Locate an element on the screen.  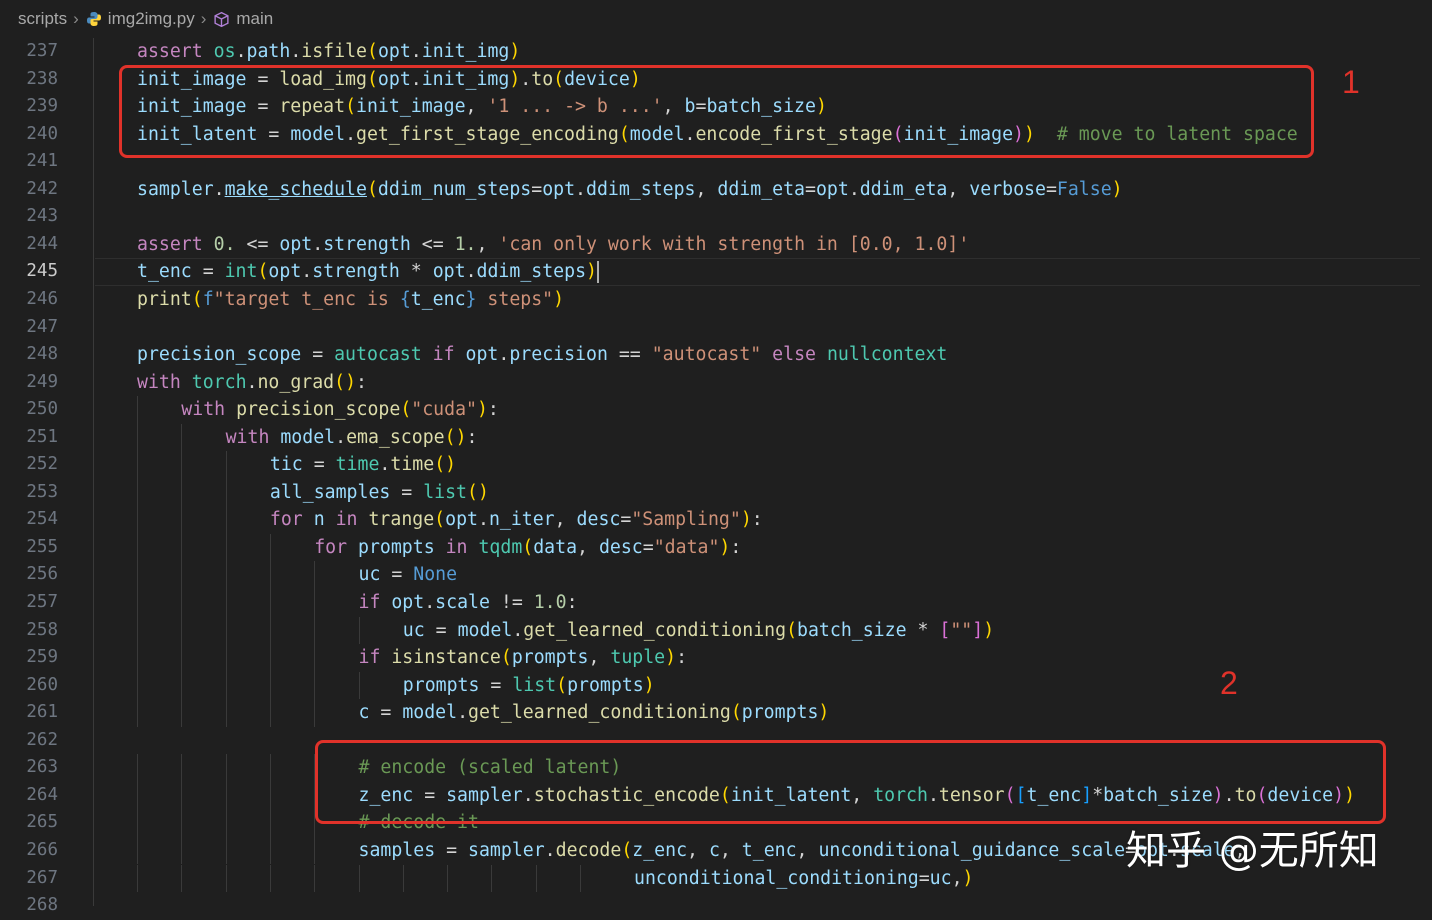
code-line: 256 uc = None is located at coordinates (710, 575).